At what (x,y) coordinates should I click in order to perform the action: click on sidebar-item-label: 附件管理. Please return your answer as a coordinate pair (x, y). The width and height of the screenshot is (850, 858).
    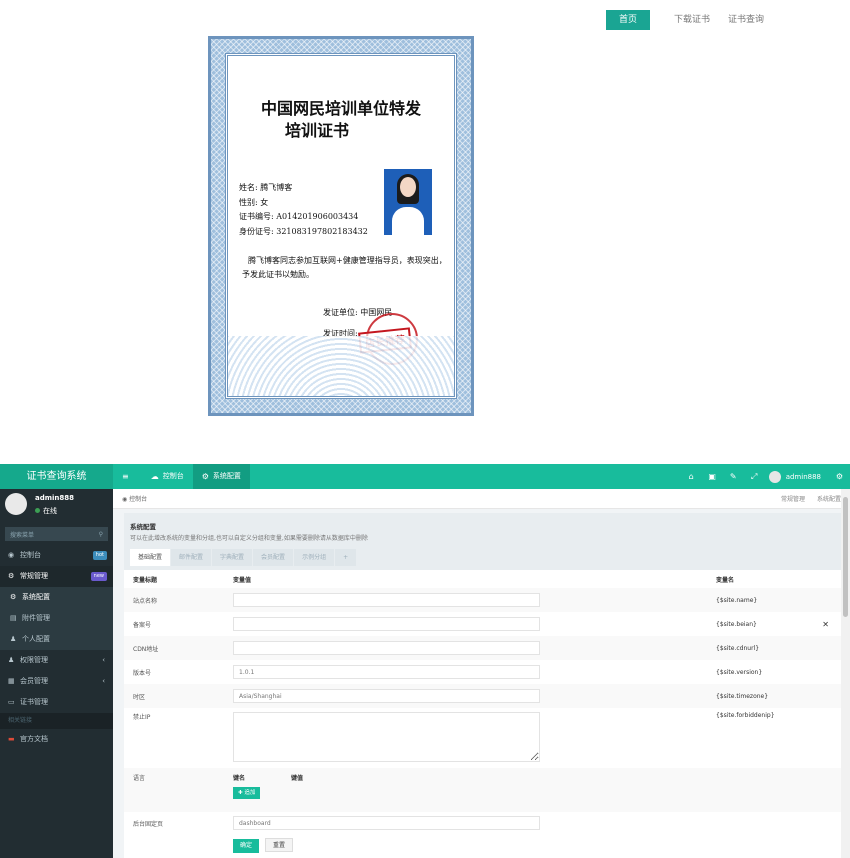
    Looking at the image, I should click on (36, 618).